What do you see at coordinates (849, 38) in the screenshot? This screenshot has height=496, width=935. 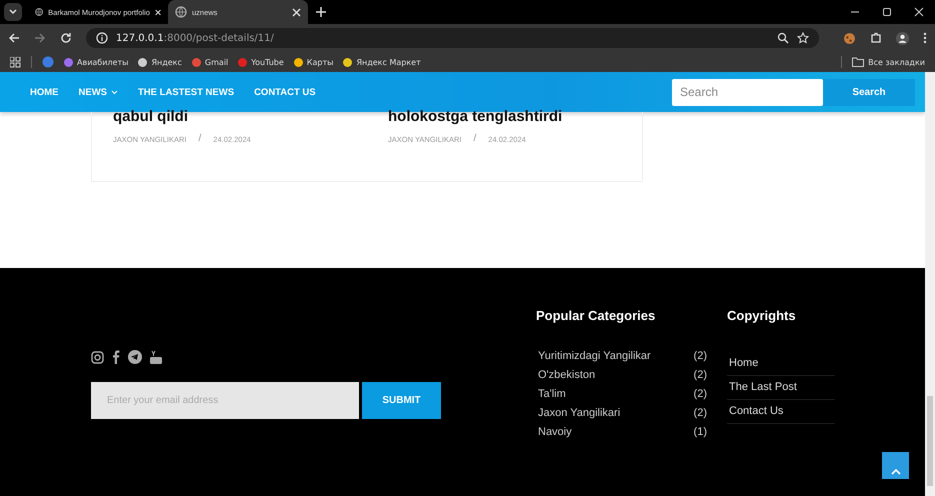 I see `cookie-icon` at bounding box center [849, 38].